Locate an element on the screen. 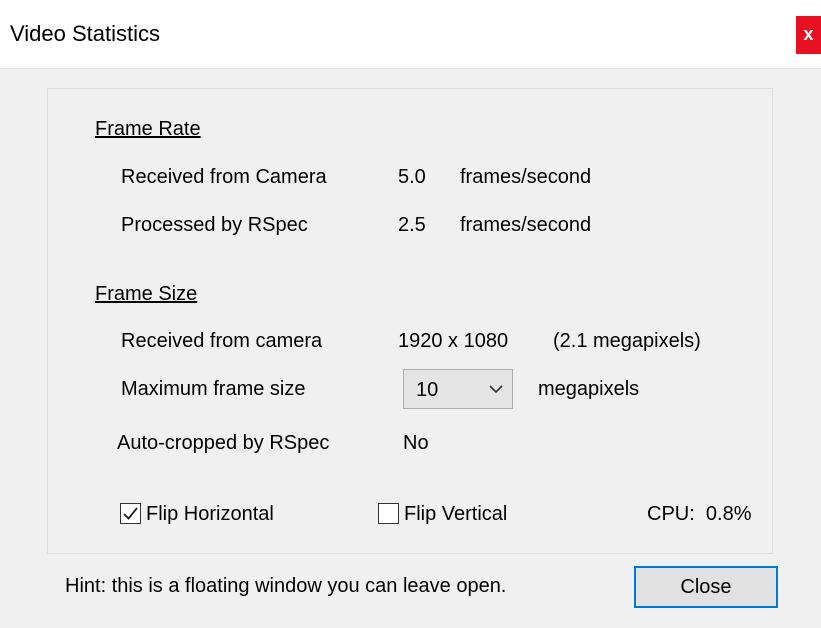 The image size is (821, 628). max-frame-size-label: Maximum frame size is located at coordinates (213, 389).